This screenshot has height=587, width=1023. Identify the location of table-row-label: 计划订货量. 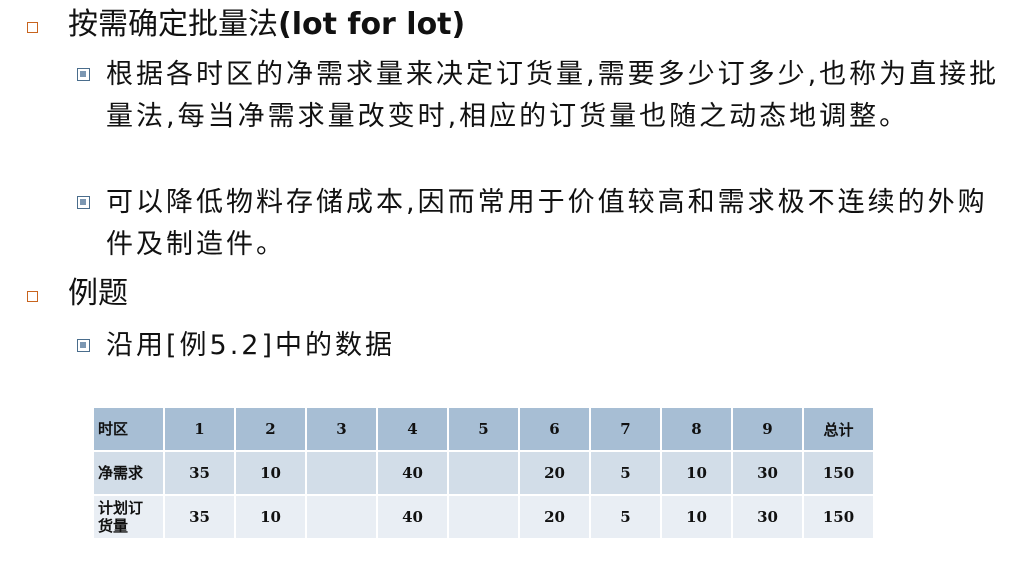
(128, 517).